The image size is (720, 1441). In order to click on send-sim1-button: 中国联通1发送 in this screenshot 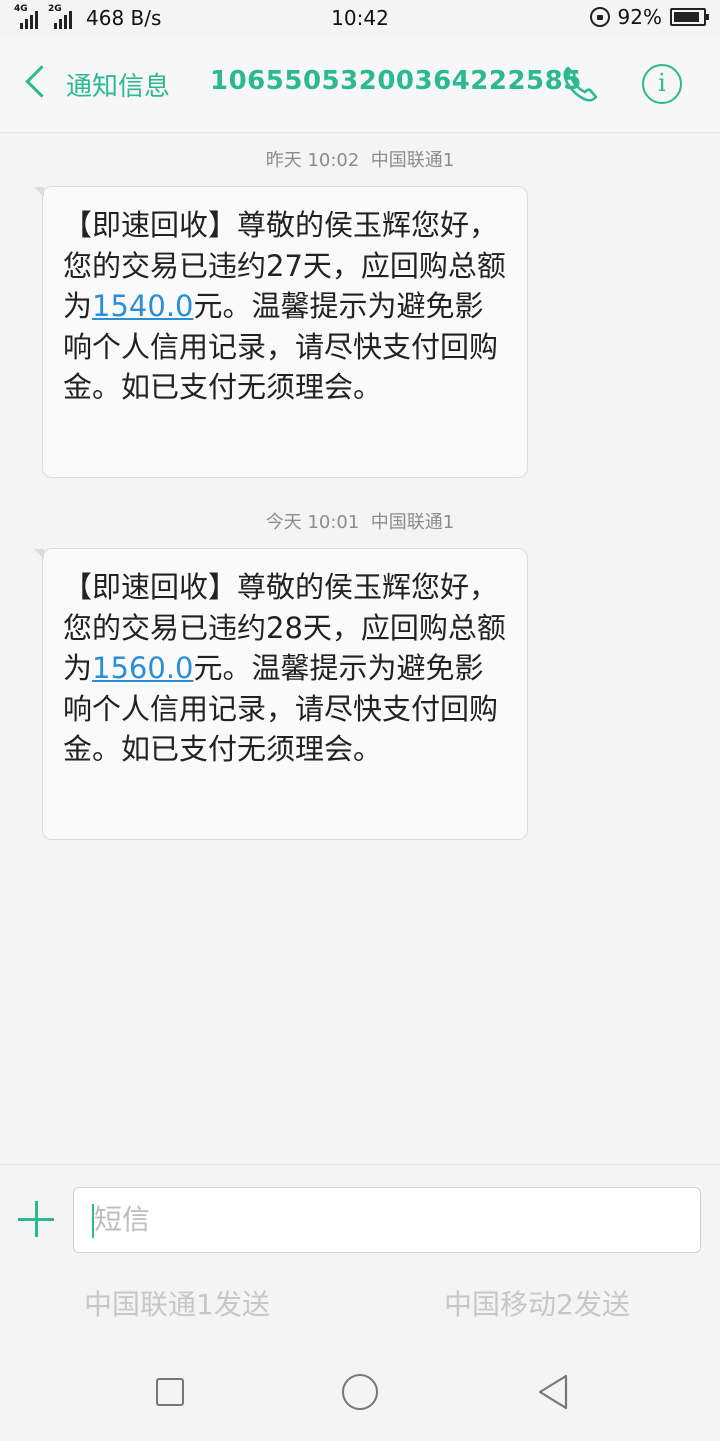, I will do `click(177, 1303)`.